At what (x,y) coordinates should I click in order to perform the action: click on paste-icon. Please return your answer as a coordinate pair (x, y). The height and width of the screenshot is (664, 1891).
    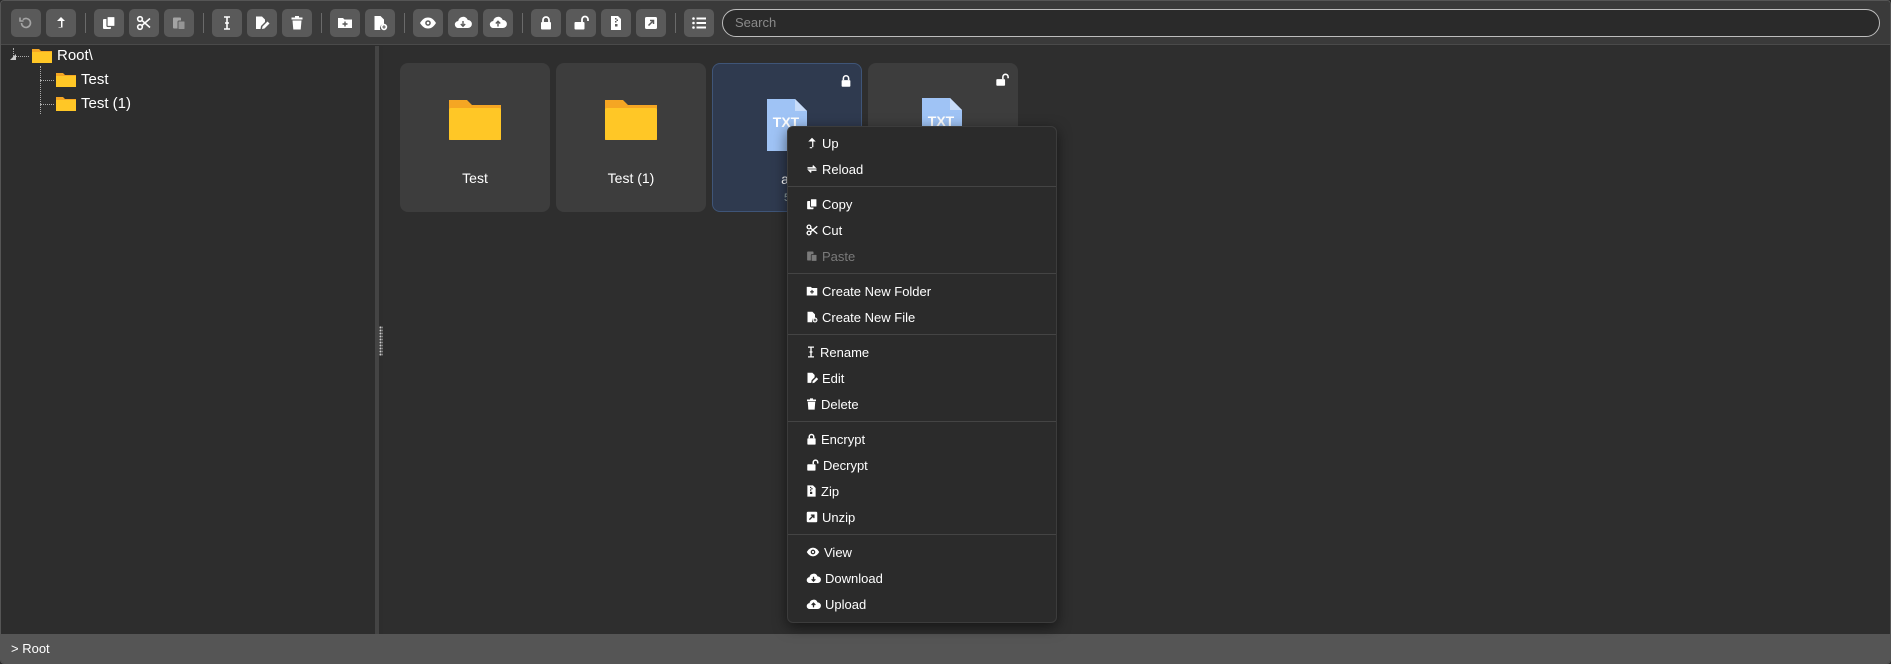
    Looking at the image, I should click on (179, 23).